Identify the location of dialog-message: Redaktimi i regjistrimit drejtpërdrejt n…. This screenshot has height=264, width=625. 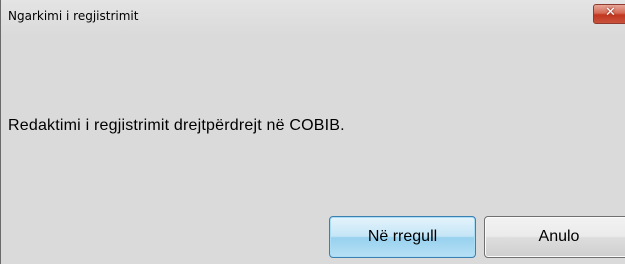
(176, 125).